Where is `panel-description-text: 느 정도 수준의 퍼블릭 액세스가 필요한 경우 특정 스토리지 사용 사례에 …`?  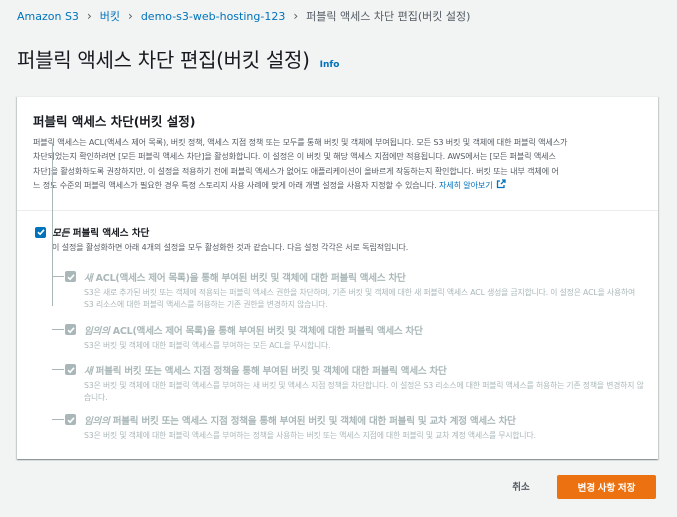
panel-description-text: 느 정도 수준의 퍼블릭 액세스가 필요한 경우 특정 스토리지 사용 사례에 … is located at coordinates (235, 185).